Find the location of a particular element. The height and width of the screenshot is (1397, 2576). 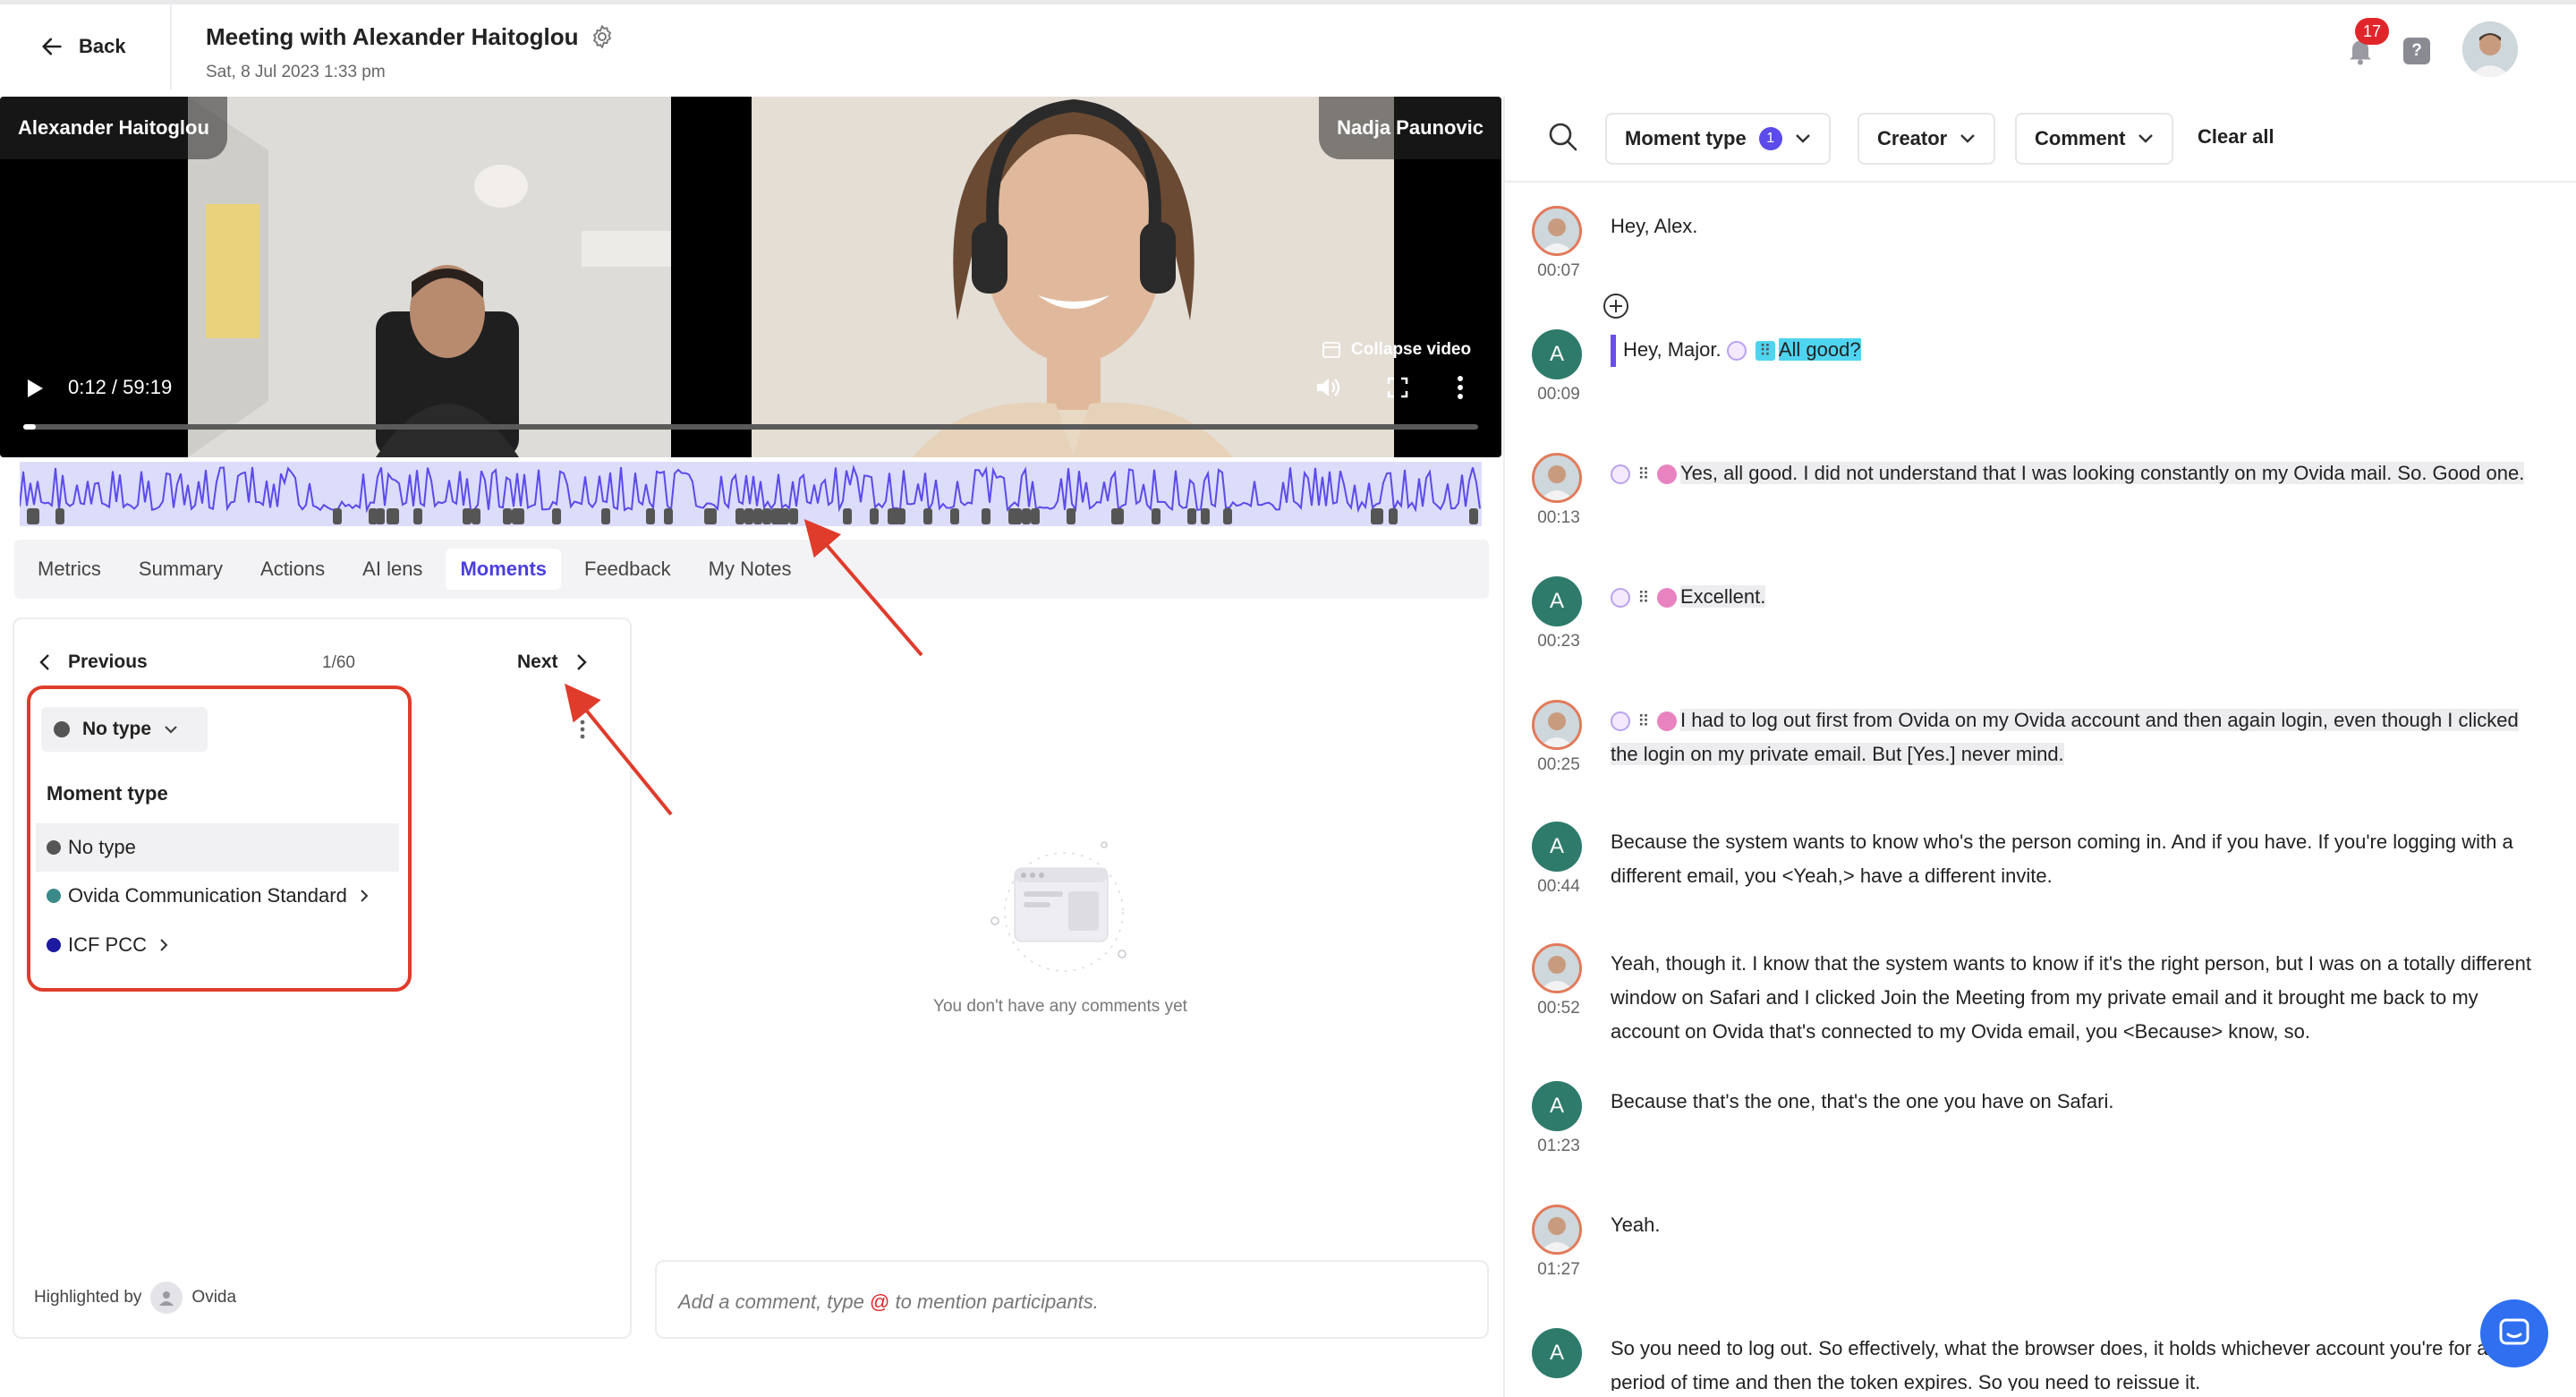

option-icf-pcc: ICF PCC is located at coordinates (217, 945).